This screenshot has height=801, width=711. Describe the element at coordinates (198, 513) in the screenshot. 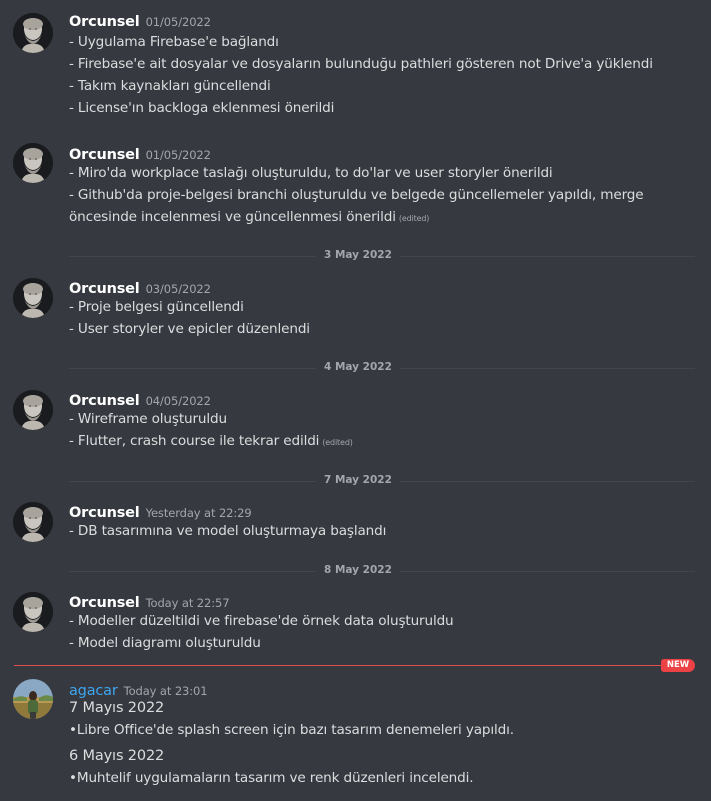

I see `timestamp: Yesterday at 22:29` at that location.